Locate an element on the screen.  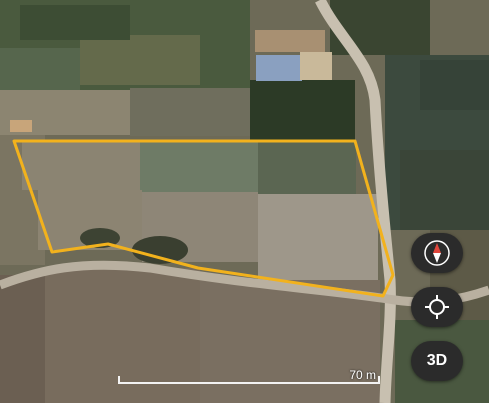
3d-view-button: 3D is located at coordinates (437, 361).